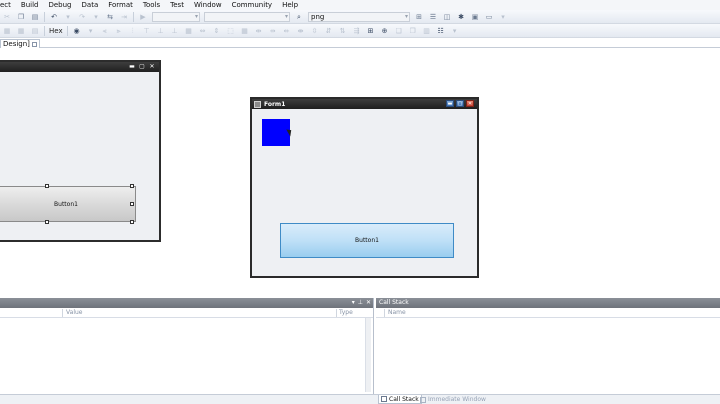  What do you see at coordinates (7, 17) in the screenshot?
I see `cut-icon: ✂` at bounding box center [7, 17].